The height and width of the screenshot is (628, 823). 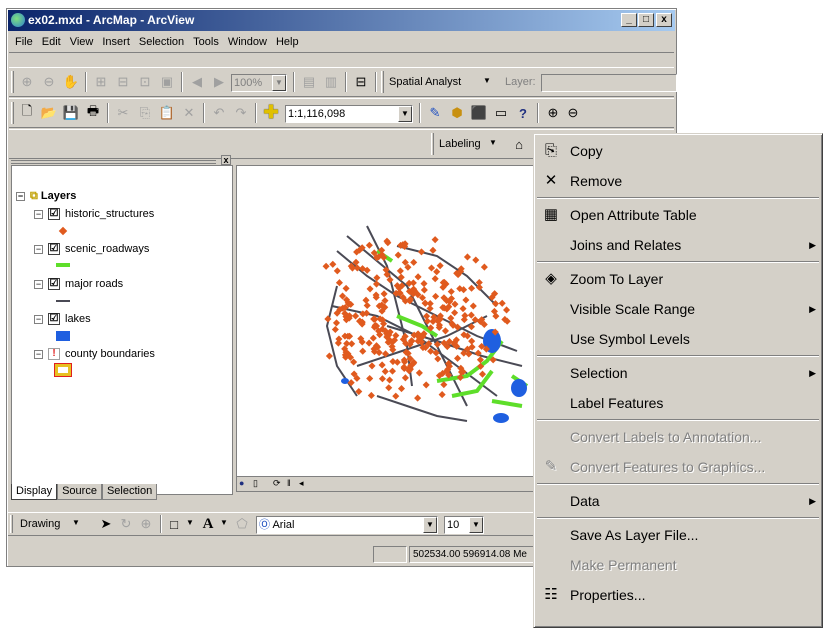 I want to click on menu-edit: Edit, so click(x=50, y=40).